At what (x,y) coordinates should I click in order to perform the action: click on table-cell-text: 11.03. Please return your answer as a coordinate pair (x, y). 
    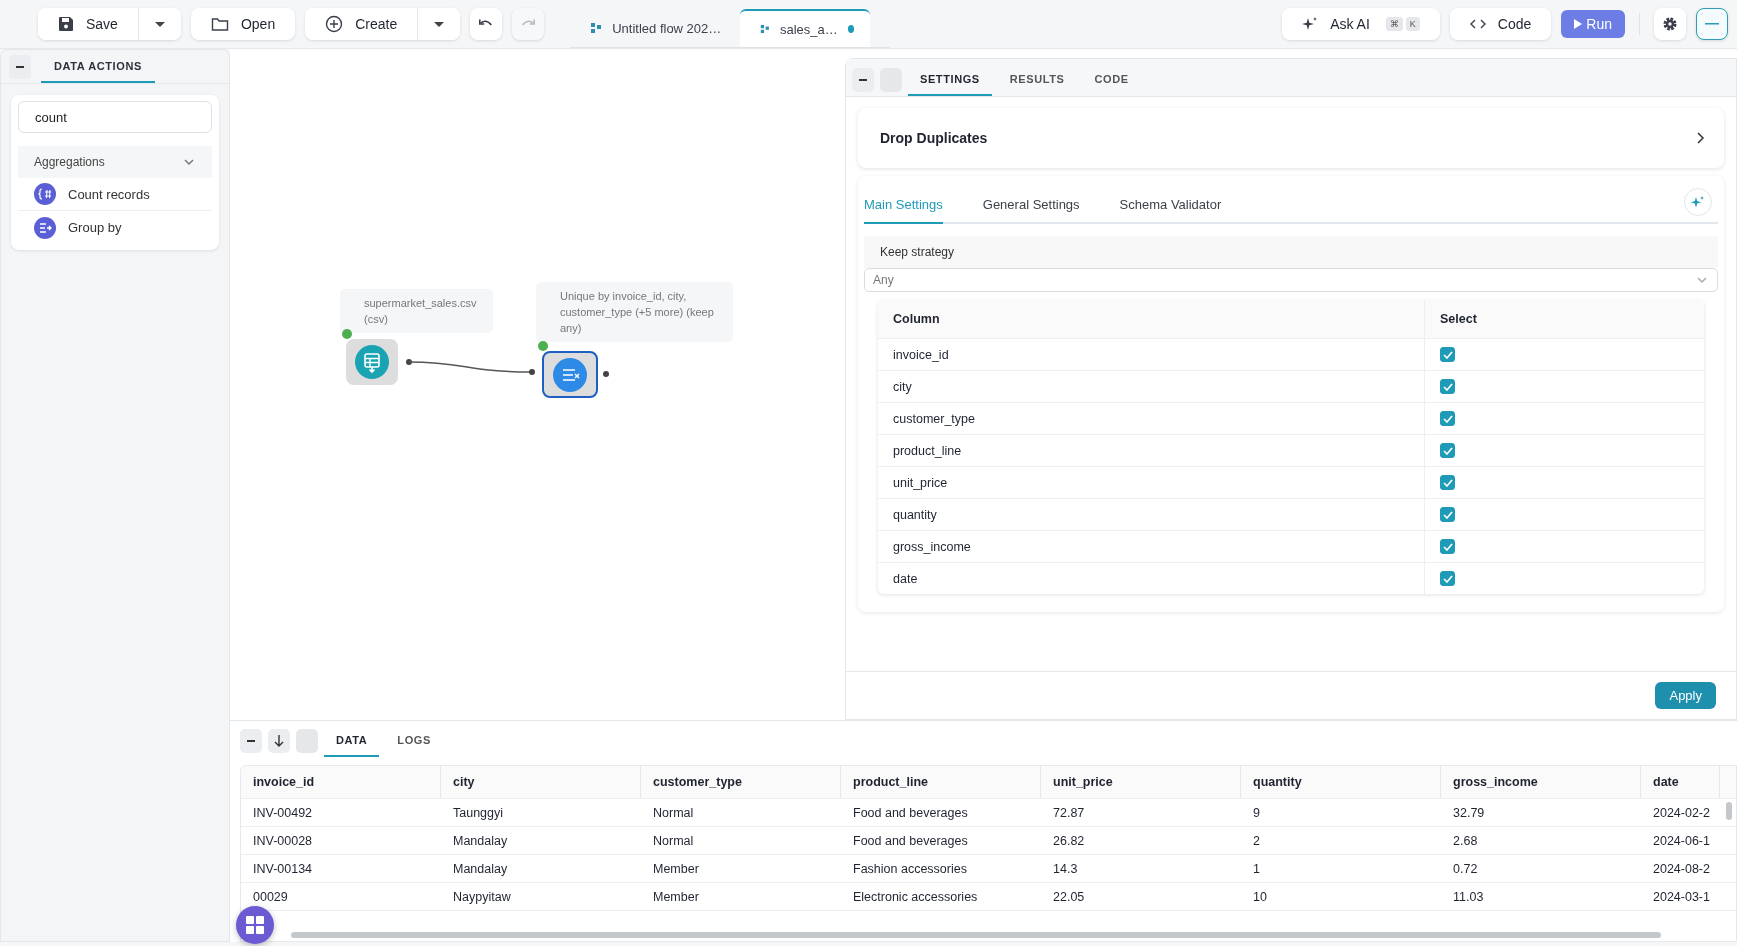
    Looking at the image, I should click on (1468, 897).